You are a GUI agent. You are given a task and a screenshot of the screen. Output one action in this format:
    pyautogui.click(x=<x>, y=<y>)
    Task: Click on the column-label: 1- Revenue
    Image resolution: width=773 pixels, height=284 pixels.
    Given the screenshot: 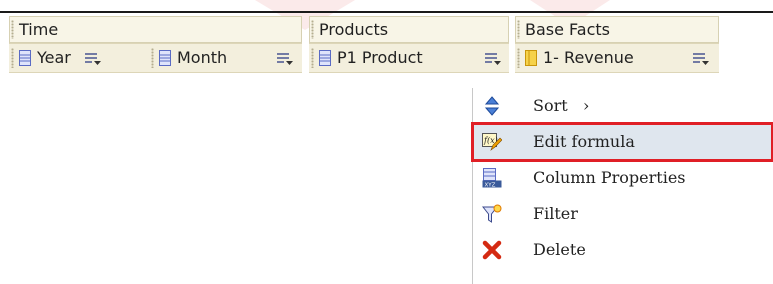 What is the action you would take?
    pyautogui.click(x=588, y=57)
    